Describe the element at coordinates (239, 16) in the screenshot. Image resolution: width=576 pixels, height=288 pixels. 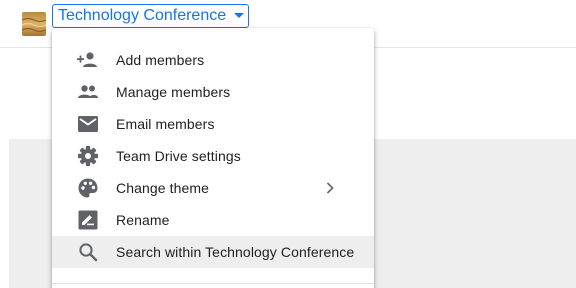
I see `caret-down-icon` at that location.